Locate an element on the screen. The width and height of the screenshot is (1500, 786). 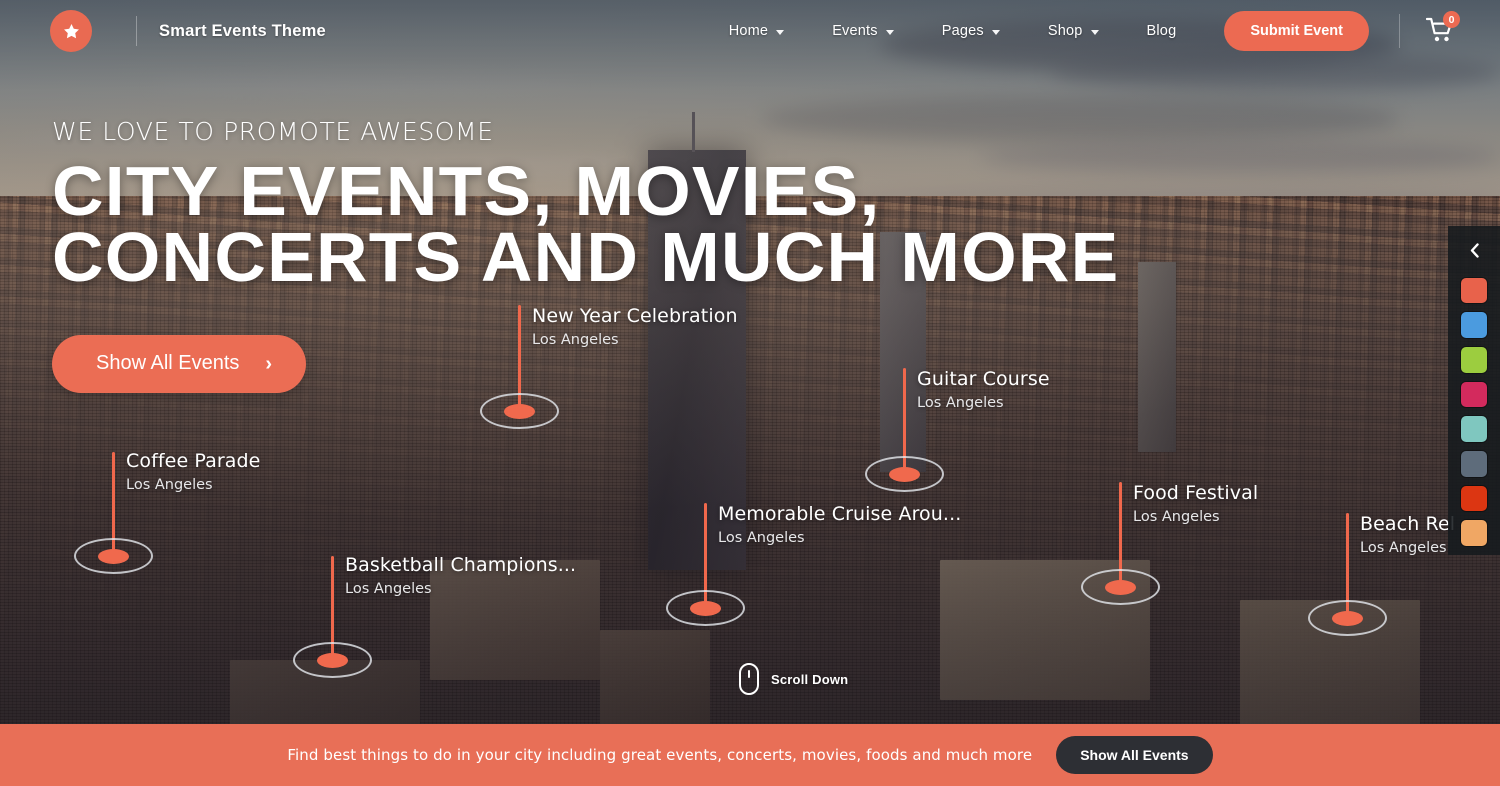
color-switcher-panel is located at coordinates (1474, 390).